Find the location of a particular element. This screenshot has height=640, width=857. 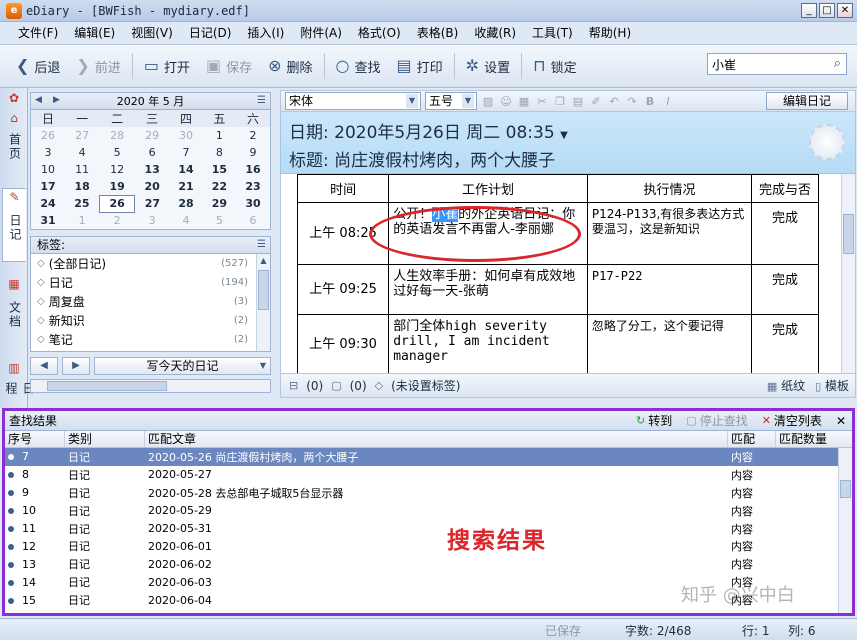

minimize-button: _ is located at coordinates (809, 10).